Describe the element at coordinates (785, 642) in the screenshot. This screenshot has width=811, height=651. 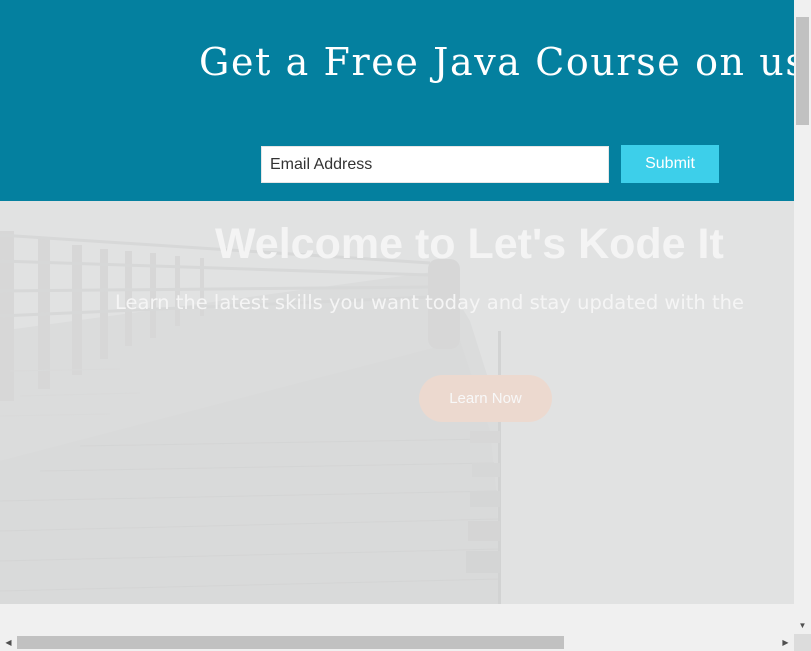
I see `arrow-right-icon: ▶` at that location.